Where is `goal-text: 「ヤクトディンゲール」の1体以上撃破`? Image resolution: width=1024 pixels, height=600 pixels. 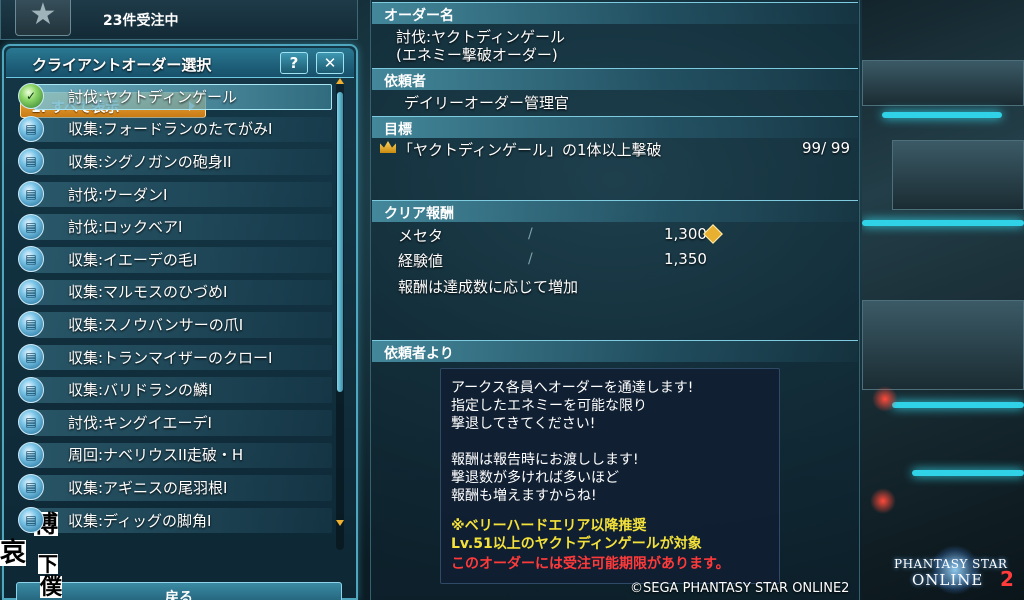 goal-text: 「ヤクトディンゲール」の1体以上撃破 is located at coordinates (530, 150).